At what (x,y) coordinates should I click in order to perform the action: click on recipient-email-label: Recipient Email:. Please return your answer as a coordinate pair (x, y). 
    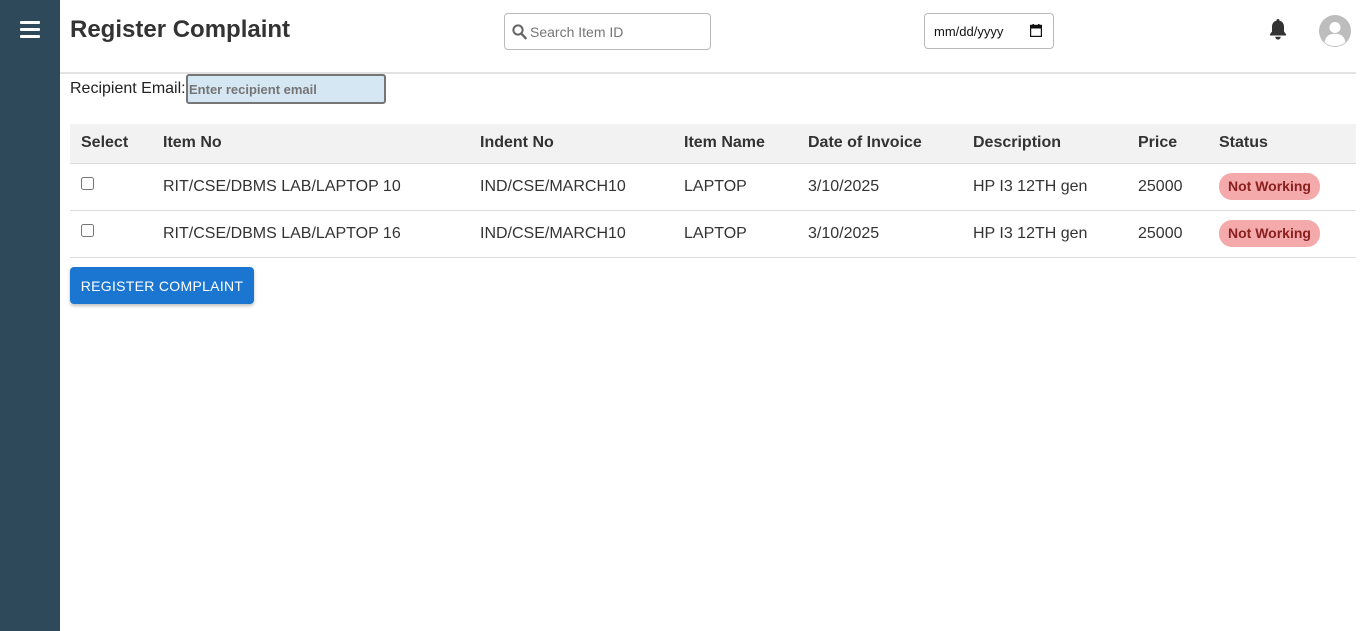
    Looking at the image, I should click on (128, 88).